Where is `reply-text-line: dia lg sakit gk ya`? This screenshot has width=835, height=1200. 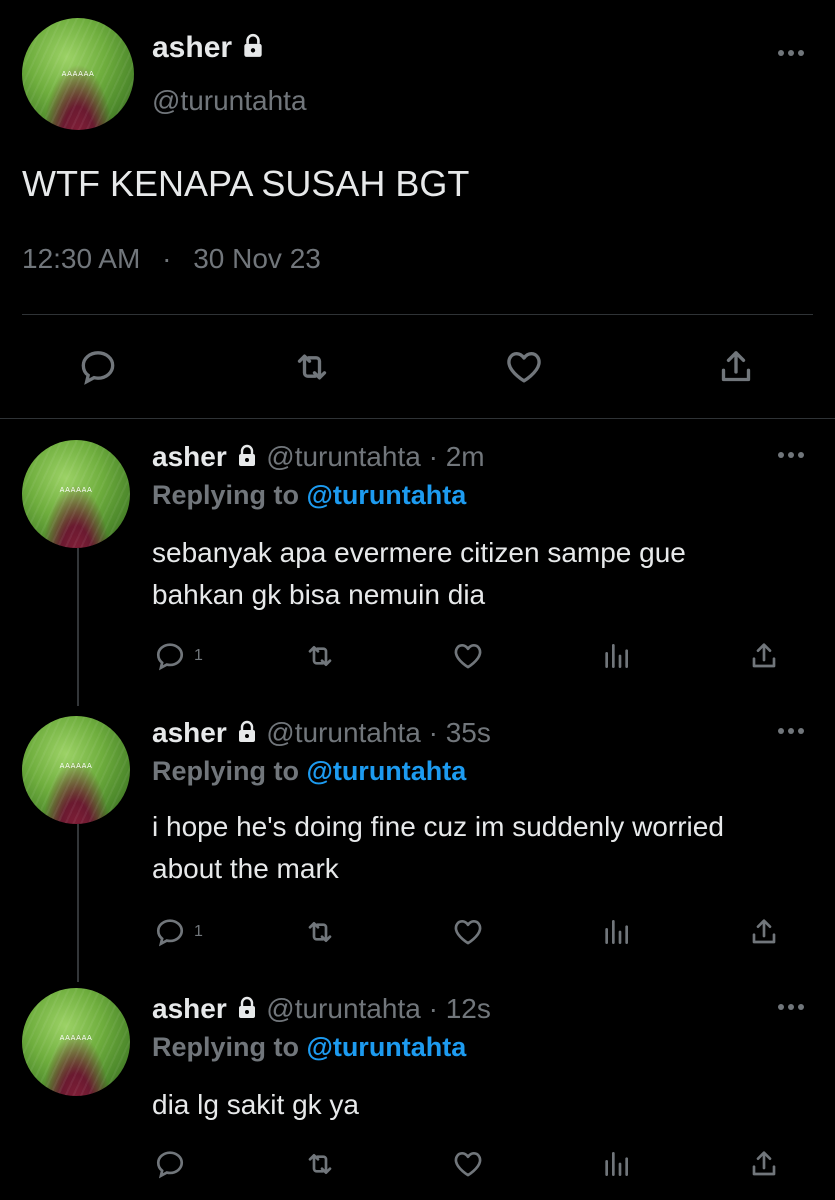 reply-text-line: dia lg sakit gk ya is located at coordinates (255, 1104).